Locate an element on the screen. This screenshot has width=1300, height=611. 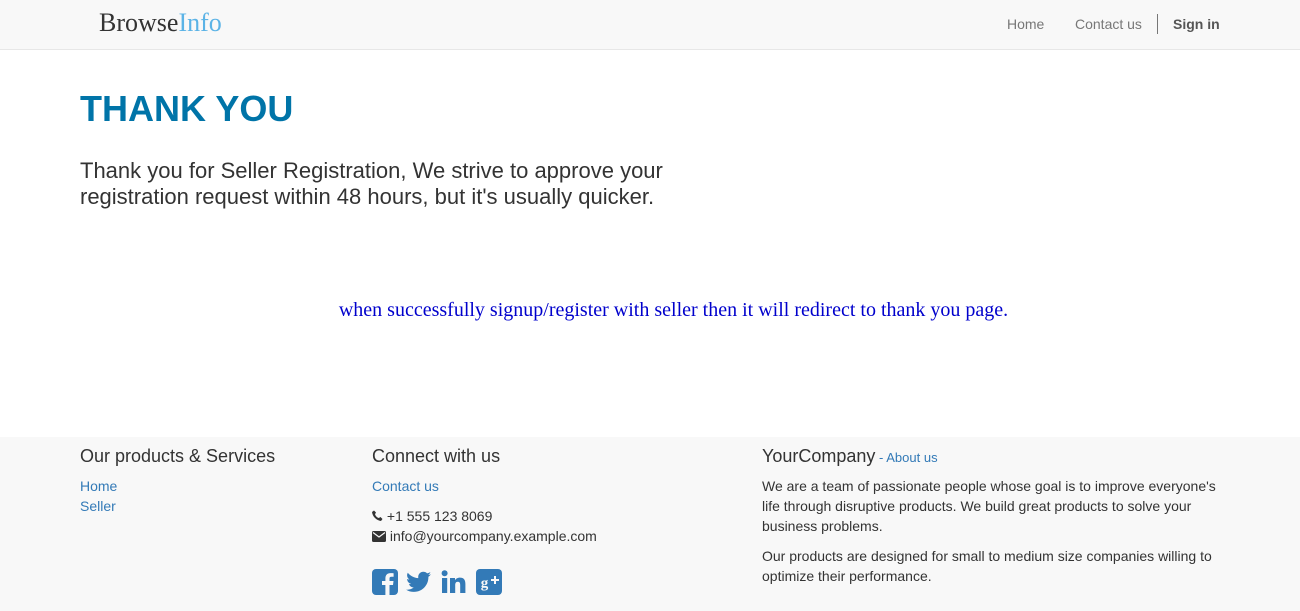
footer-seller-link: Seller is located at coordinates (98, 506).